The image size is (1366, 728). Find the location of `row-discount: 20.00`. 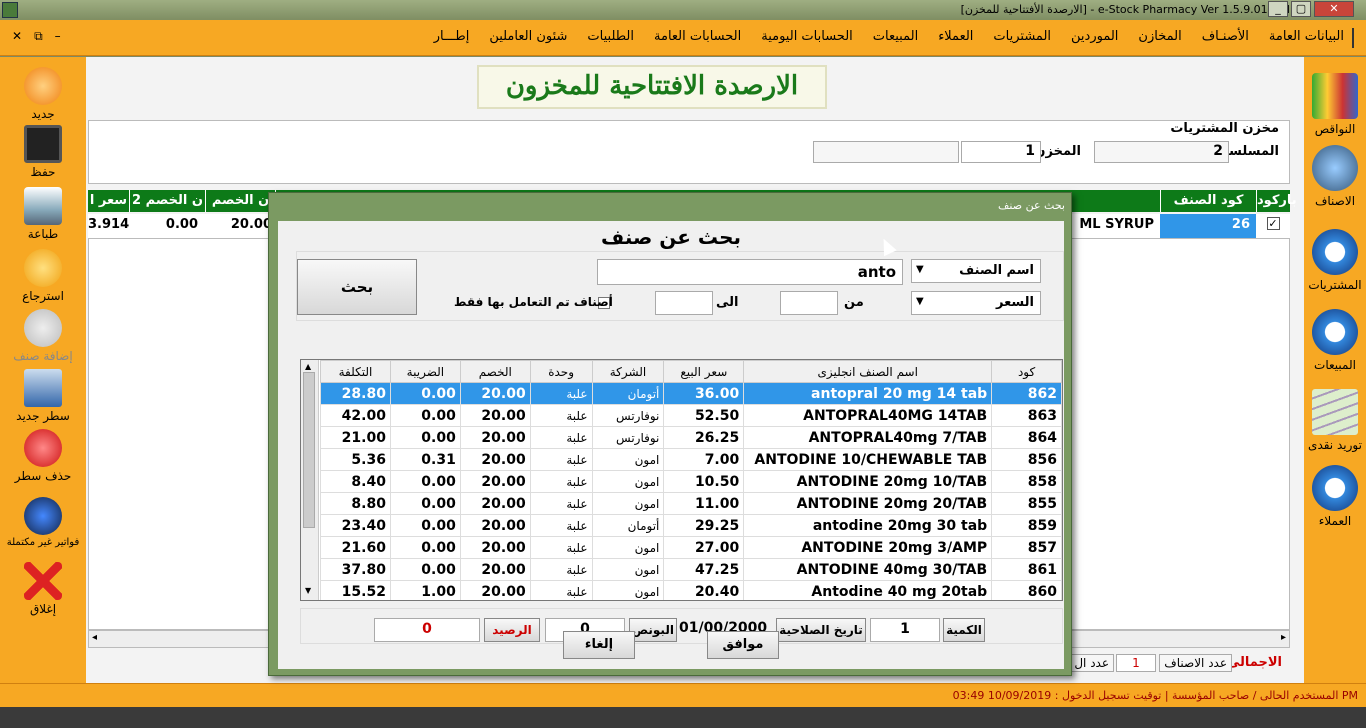

row-discount: 20.00 is located at coordinates (241, 224).